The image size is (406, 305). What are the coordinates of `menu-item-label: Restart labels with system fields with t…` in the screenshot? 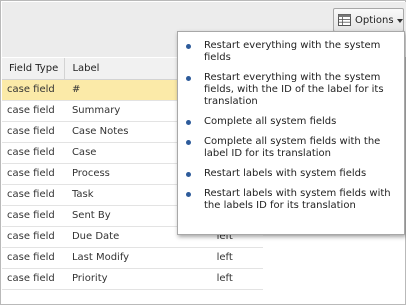 It's located at (297, 199).